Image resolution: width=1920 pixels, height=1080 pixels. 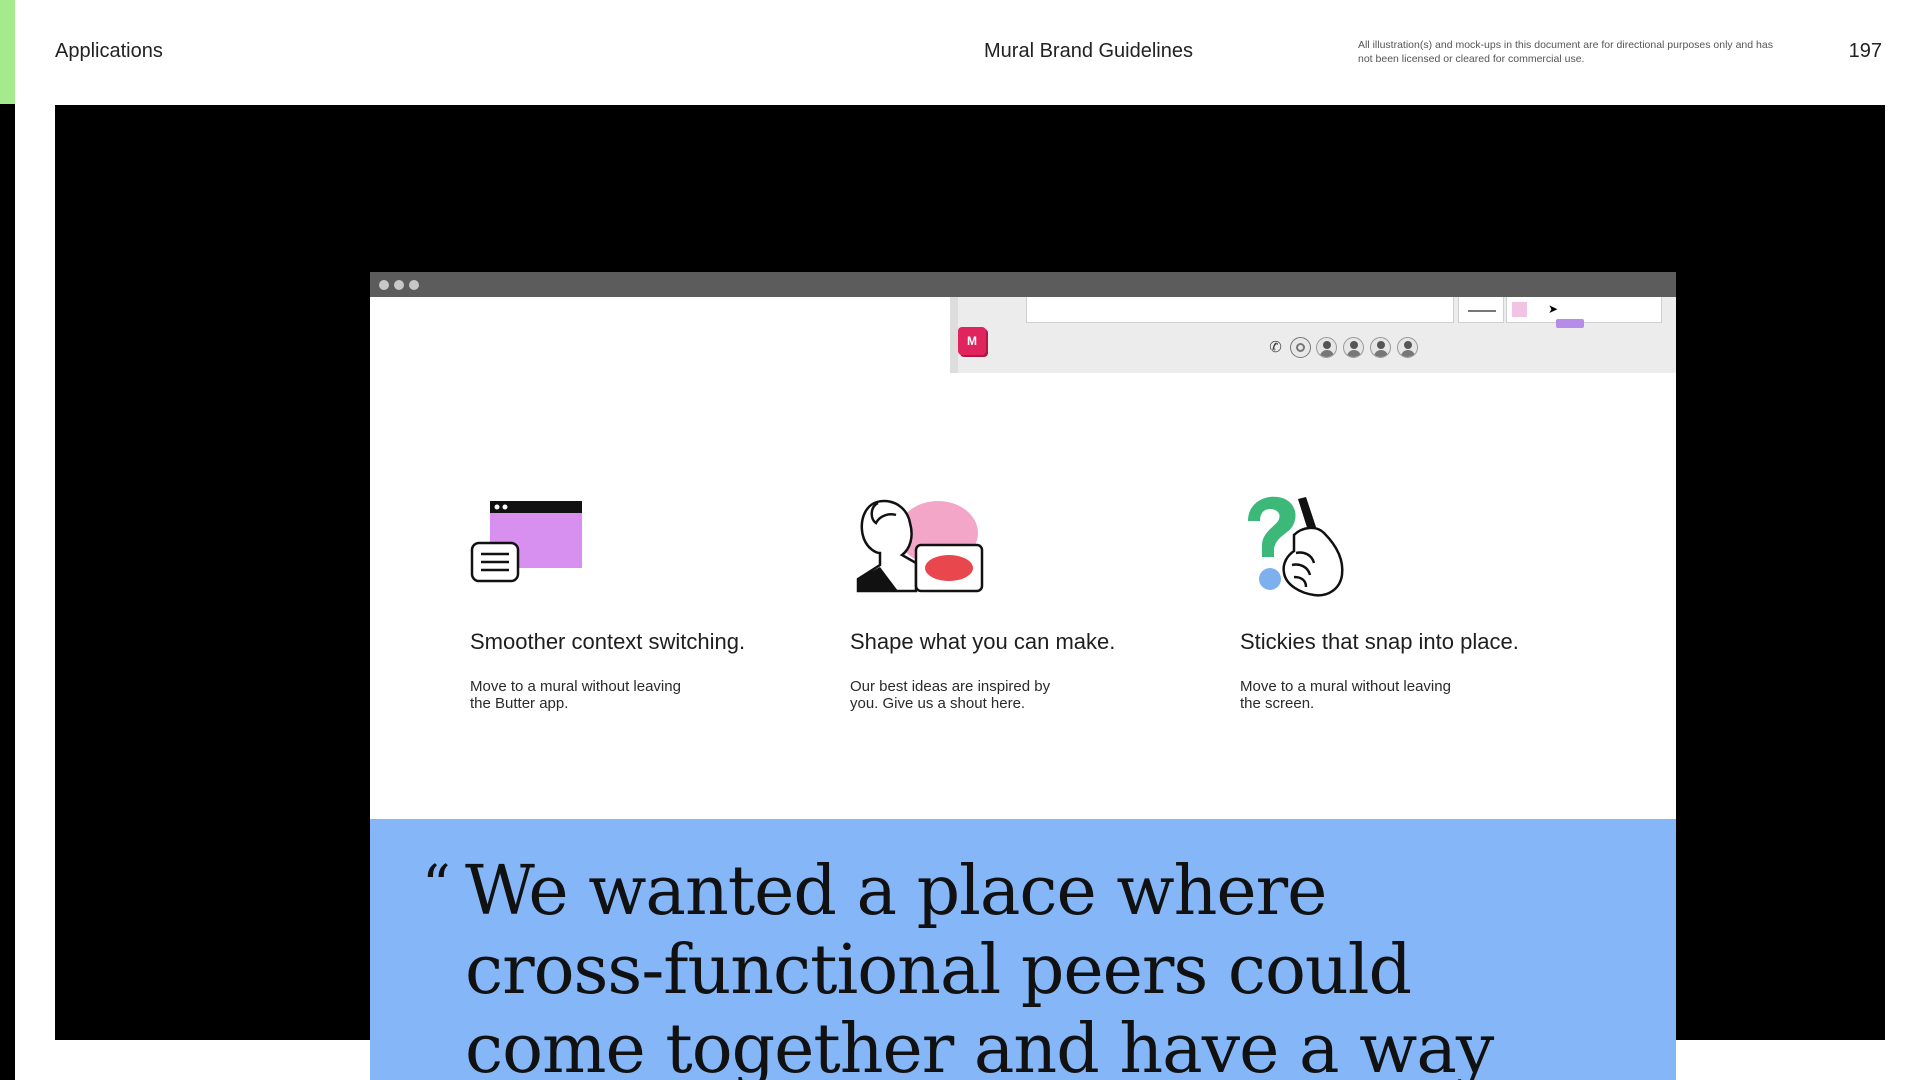 I want to click on pink-sticky-note, so click(x=1519, y=309).